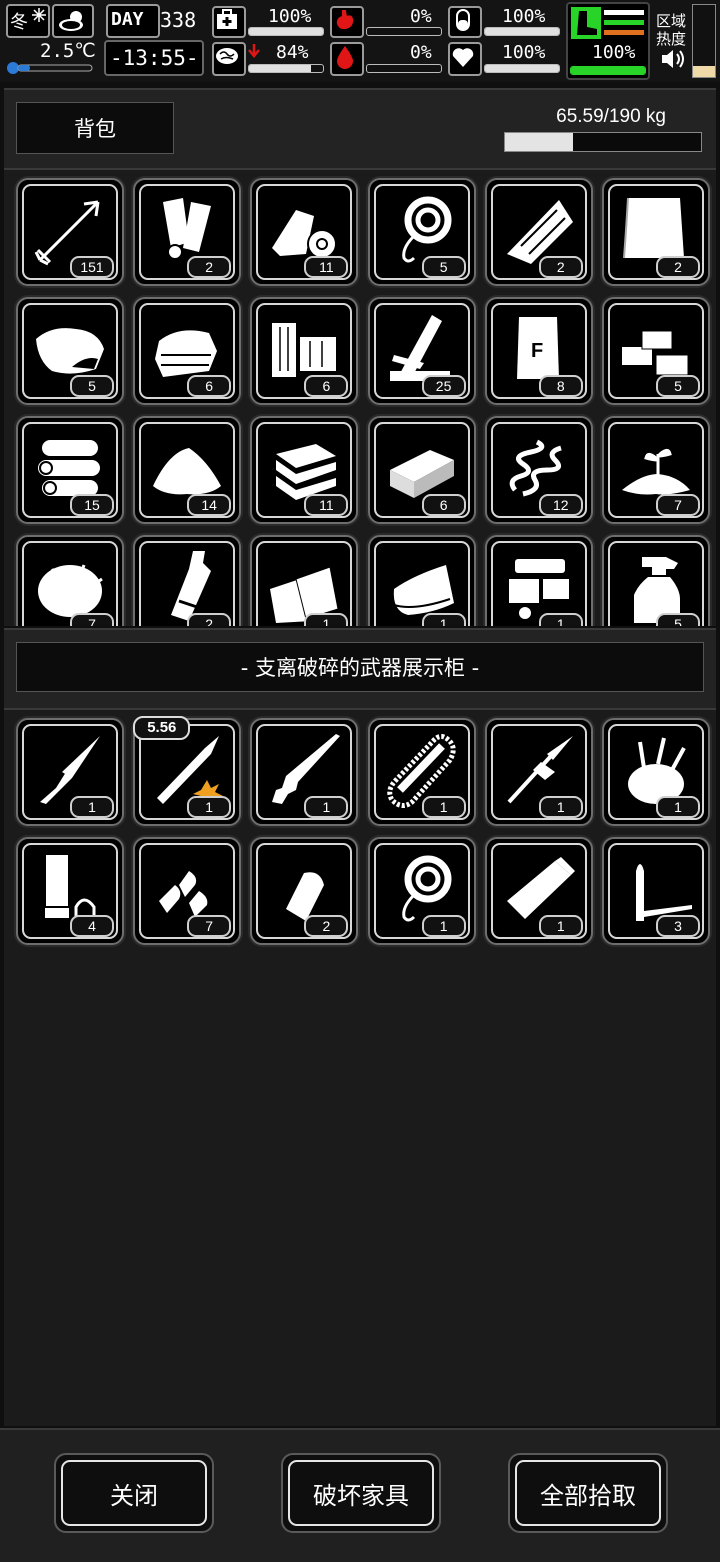 The height and width of the screenshot is (1562, 720). Describe the element at coordinates (539, 142) in the screenshot. I see `weight-bar-fill` at that location.